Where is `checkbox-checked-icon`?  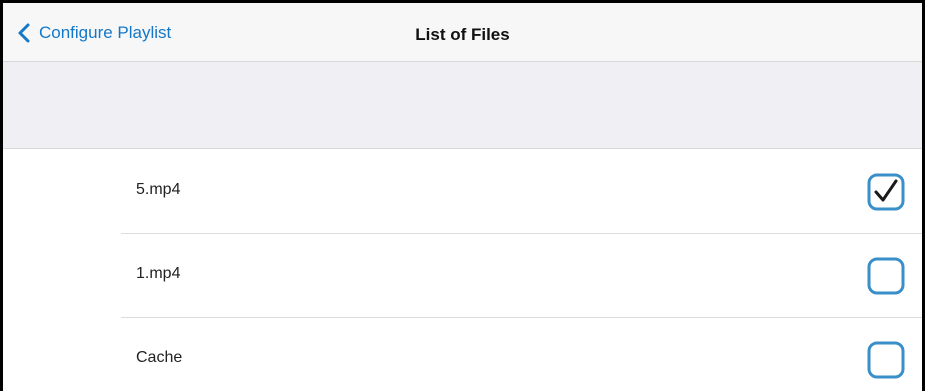
checkbox-checked-icon is located at coordinates (886, 192).